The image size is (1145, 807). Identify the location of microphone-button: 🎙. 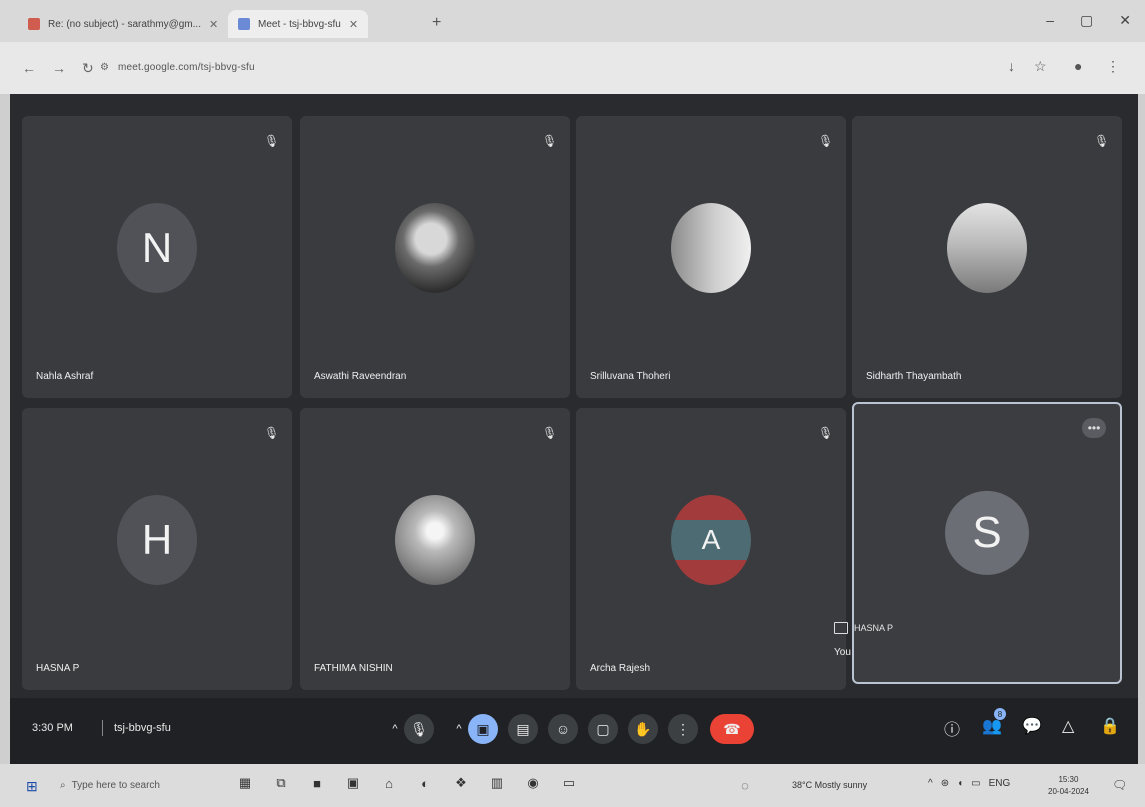
(419, 729).